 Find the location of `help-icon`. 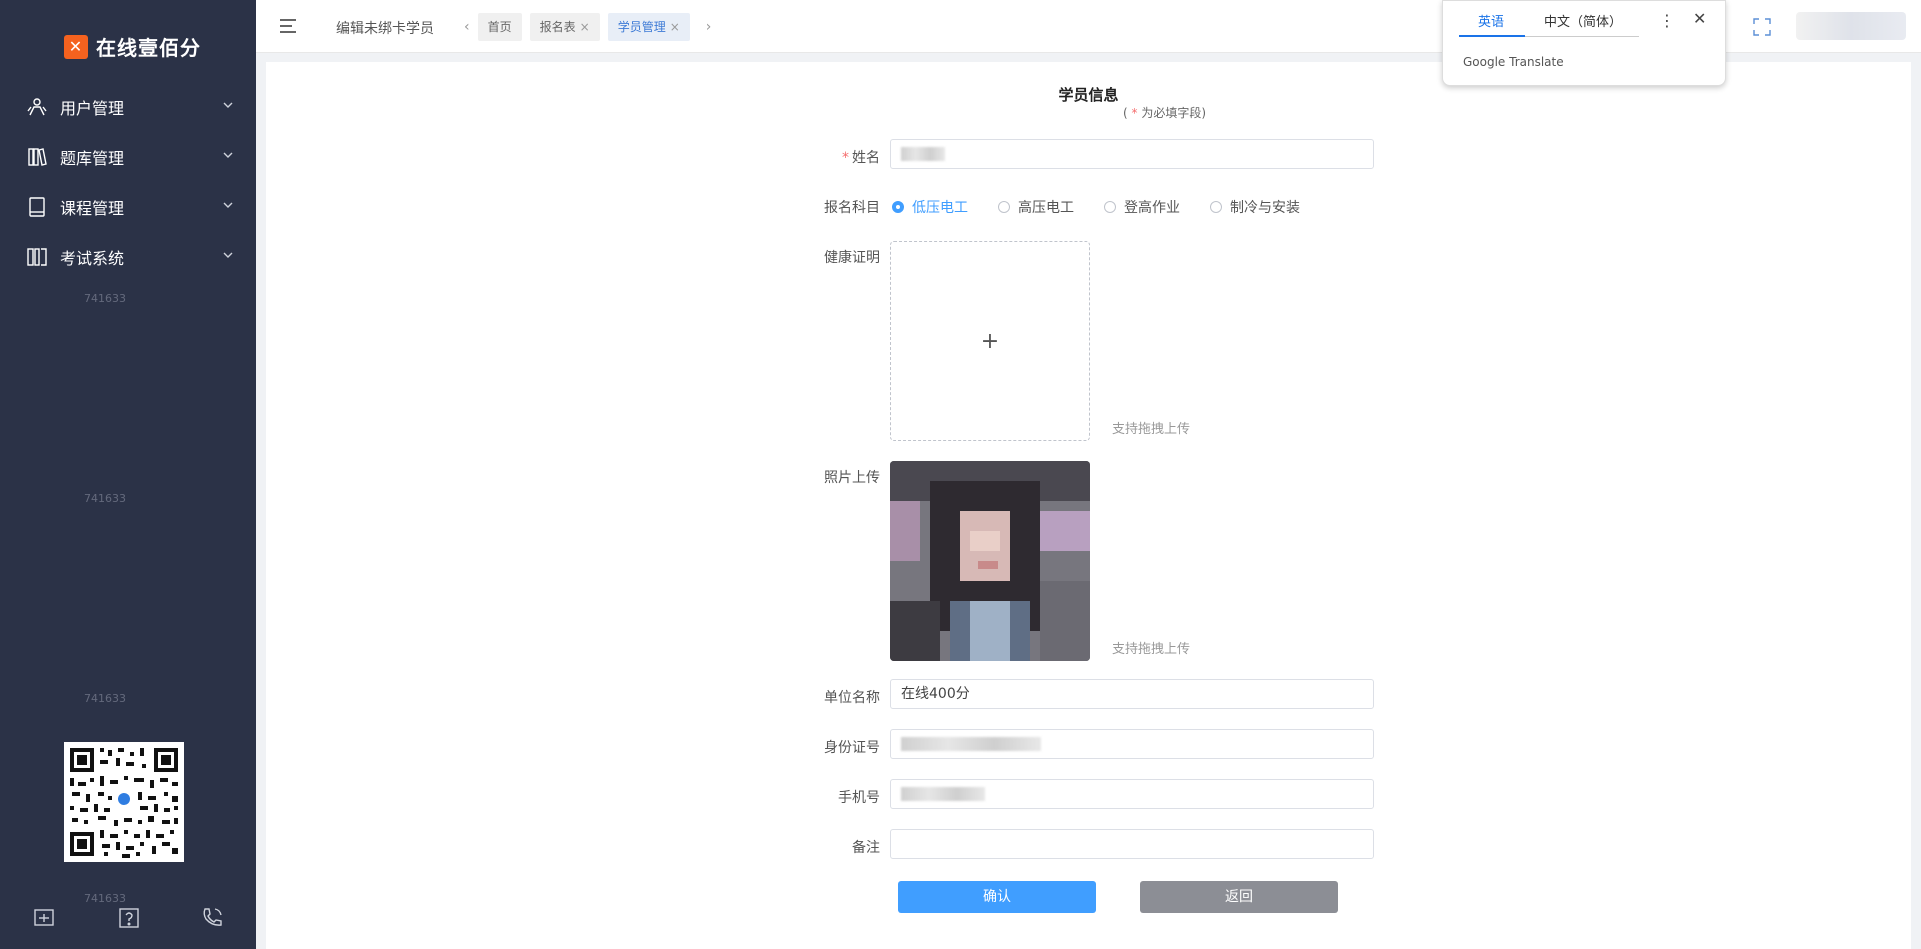

help-icon is located at coordinates (129, 918).